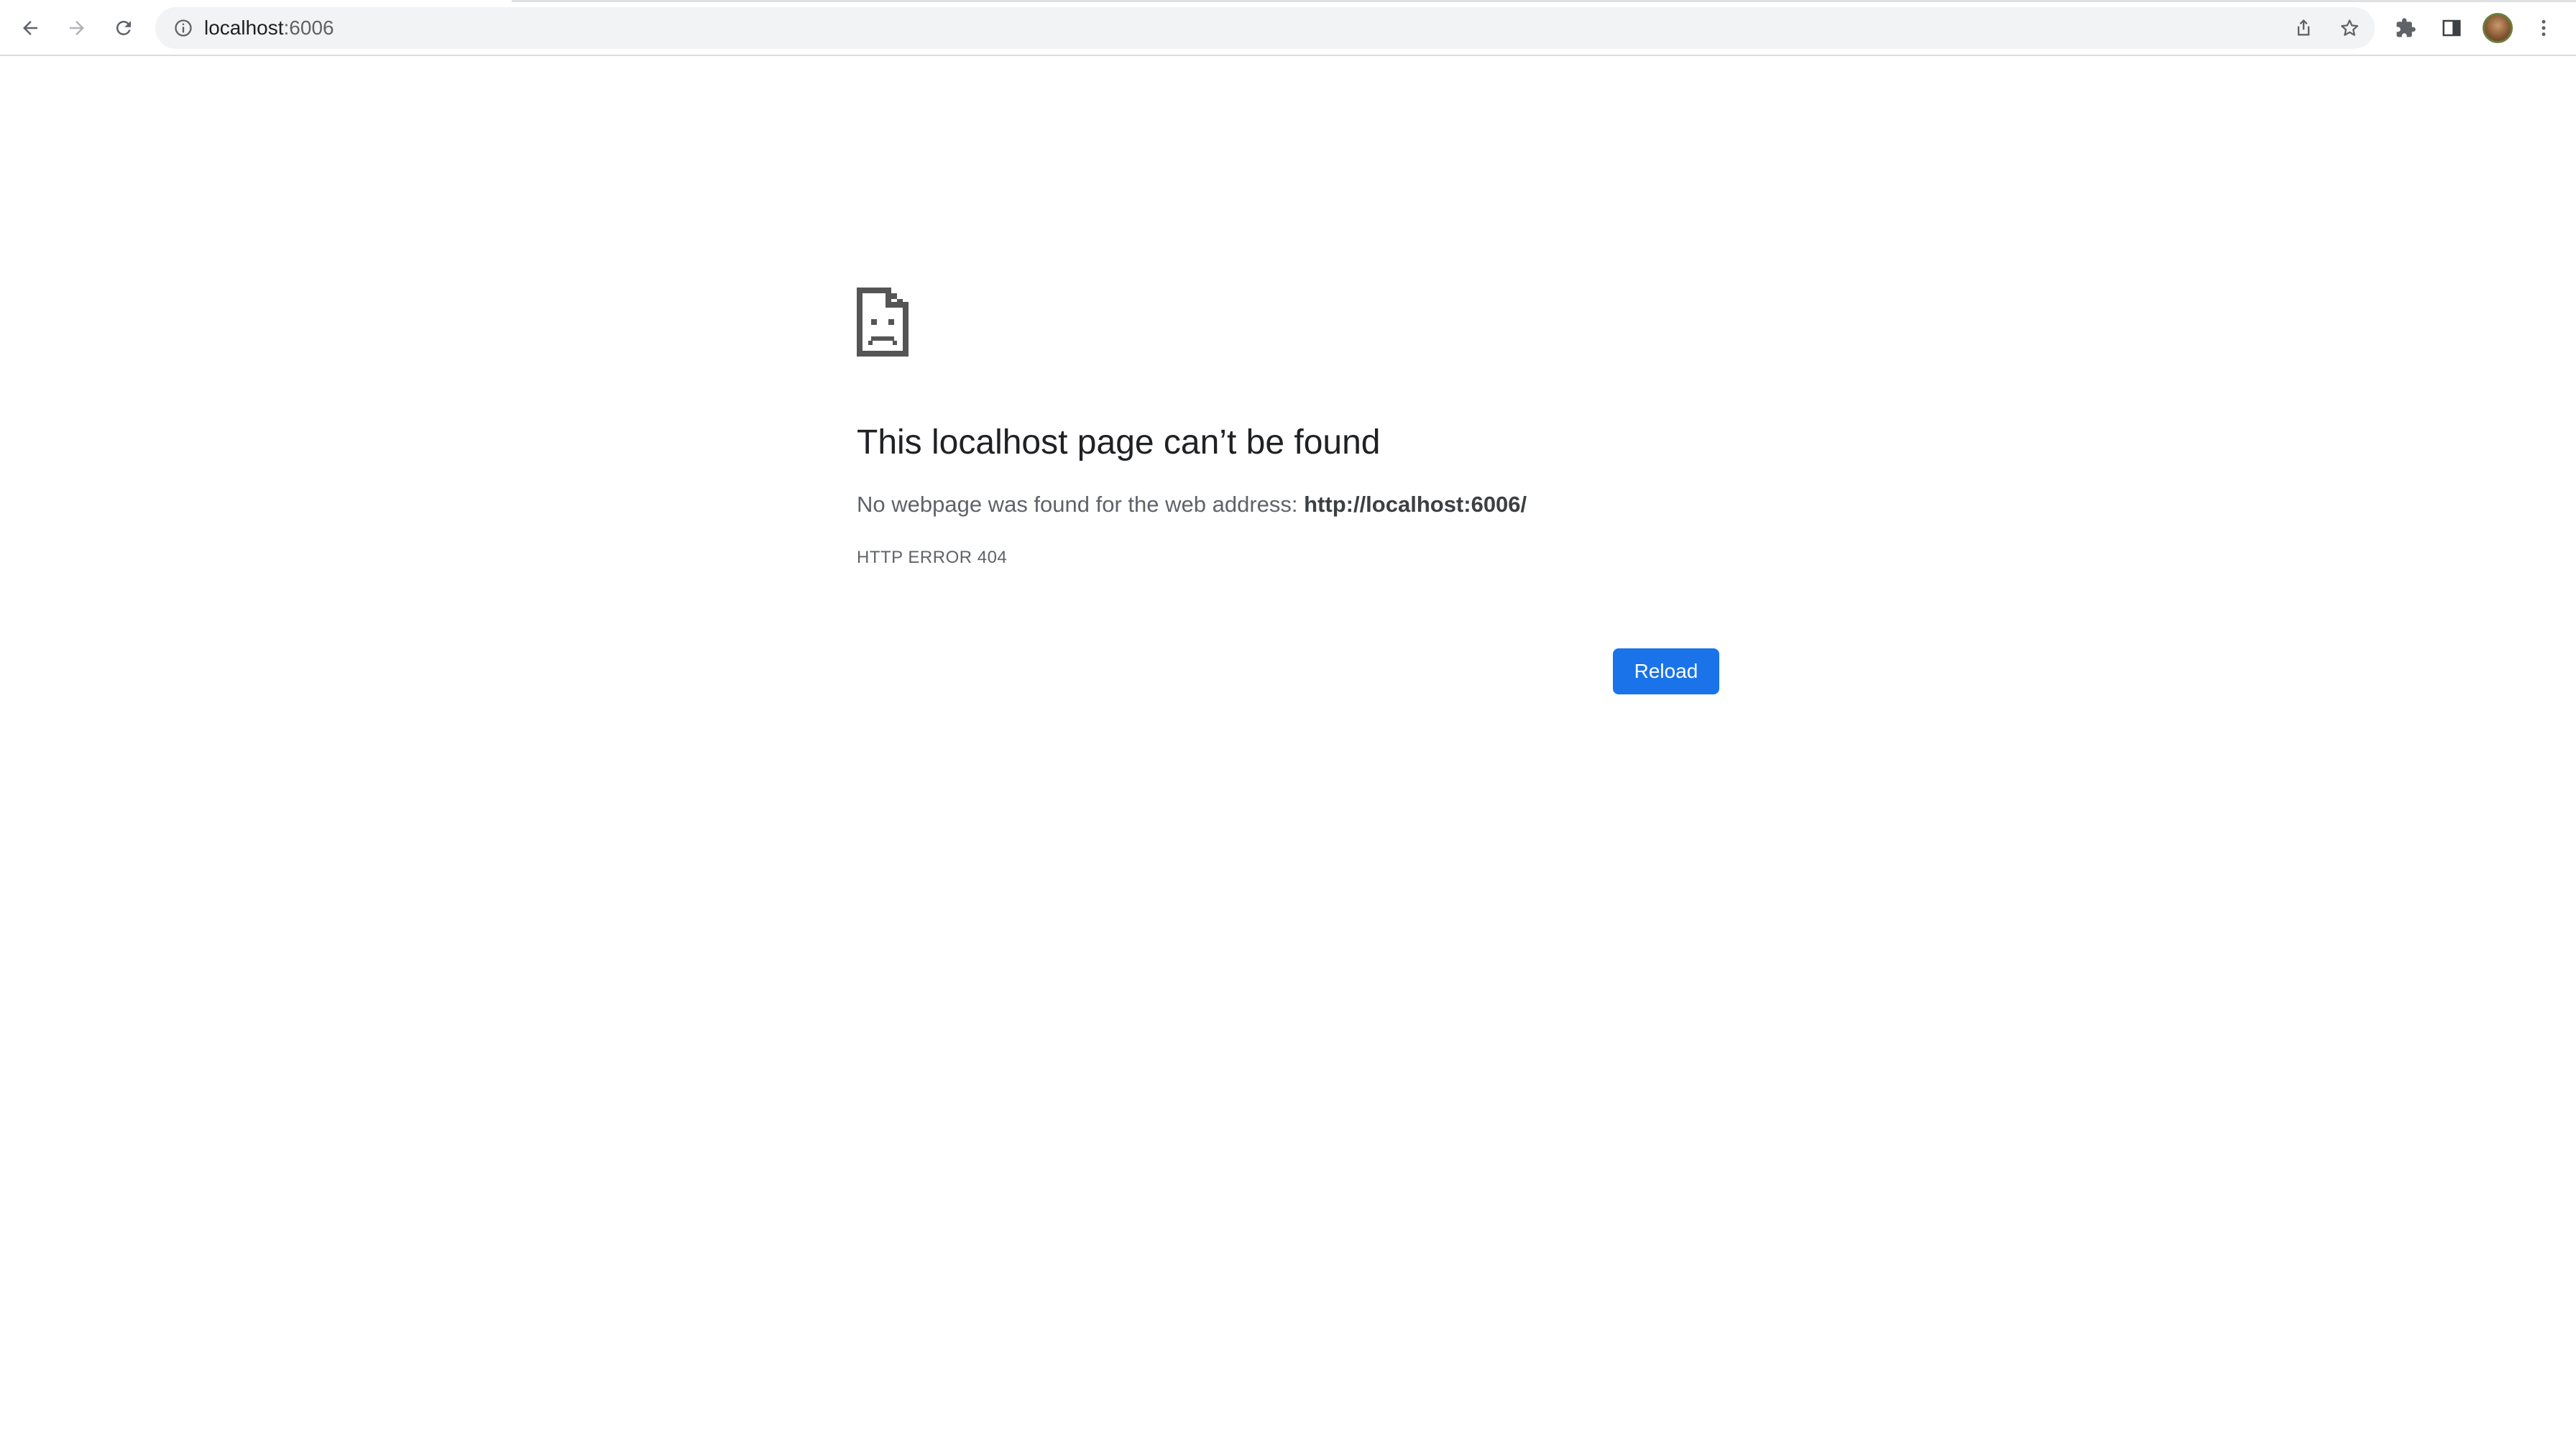 The image size is (2576, 1429). I want to click on tab-loading-strip, so click(1544, 1).